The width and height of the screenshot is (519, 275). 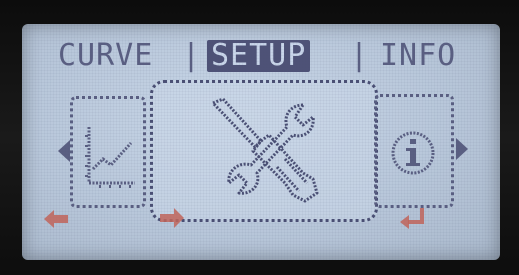 What do you see at coordinates (105, 56) in the screenshot?
I see `tab-curve: CURVE` at bounding box center [105, 56].